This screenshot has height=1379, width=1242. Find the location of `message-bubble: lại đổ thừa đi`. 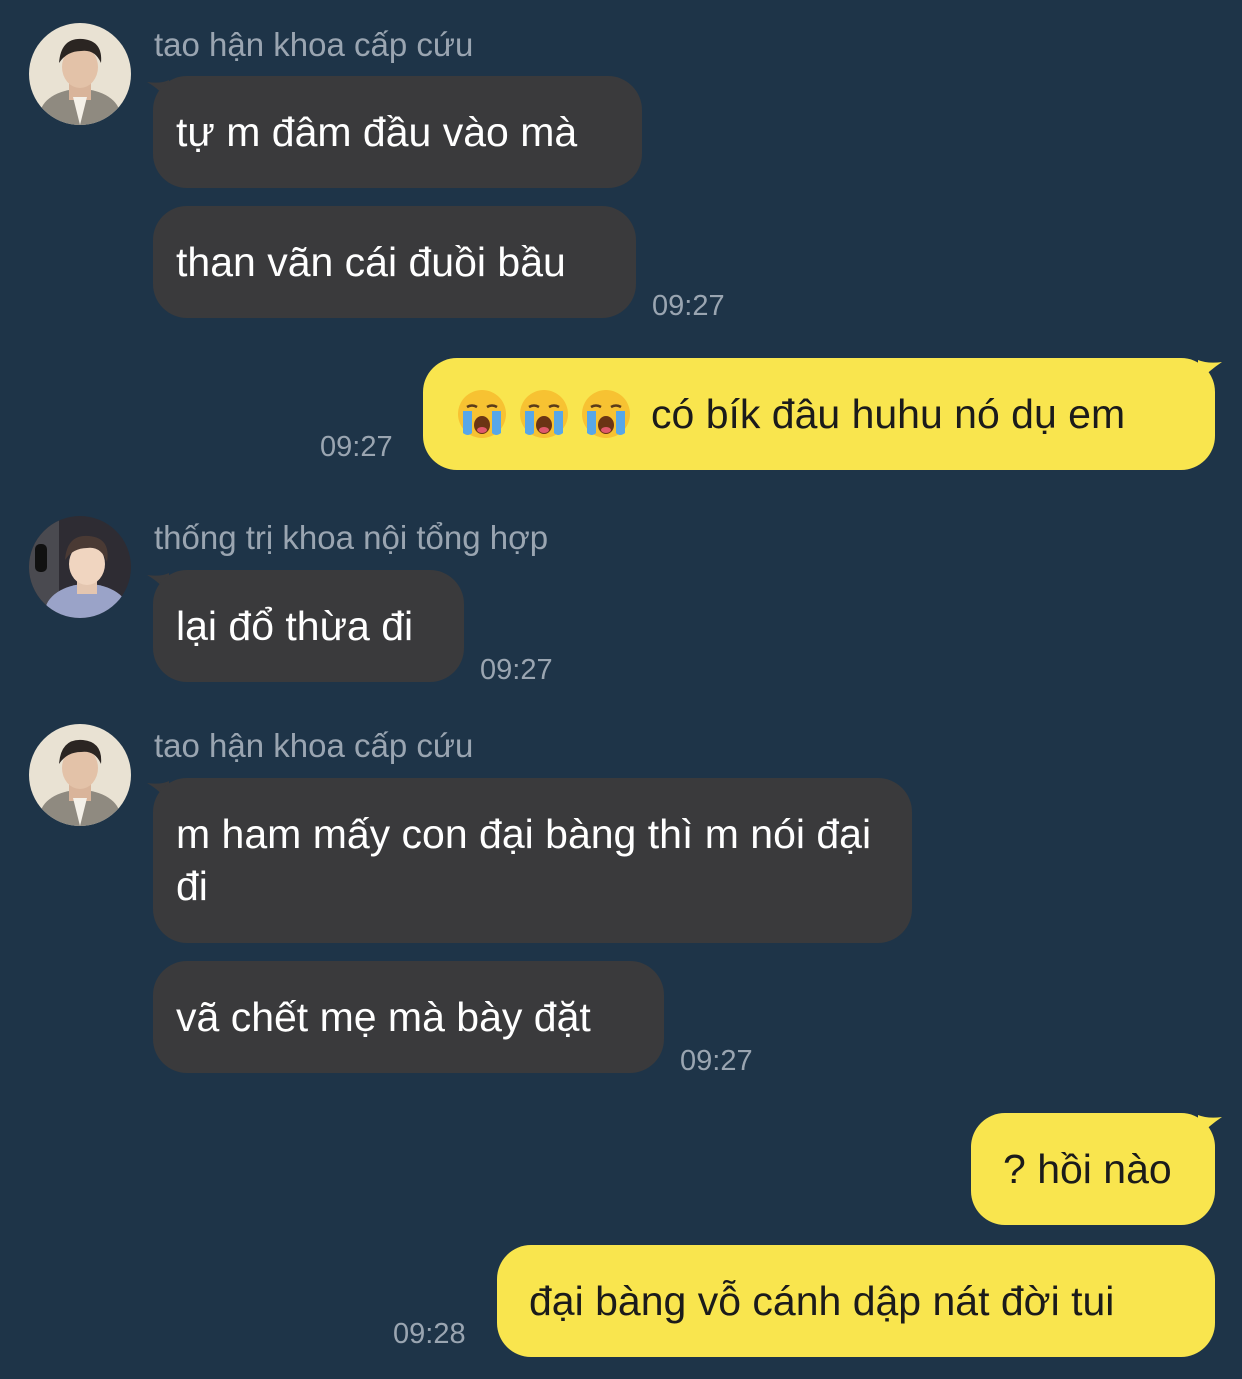

message-bubble: lại đổ thừa đi is located at coordinates (308, 626).